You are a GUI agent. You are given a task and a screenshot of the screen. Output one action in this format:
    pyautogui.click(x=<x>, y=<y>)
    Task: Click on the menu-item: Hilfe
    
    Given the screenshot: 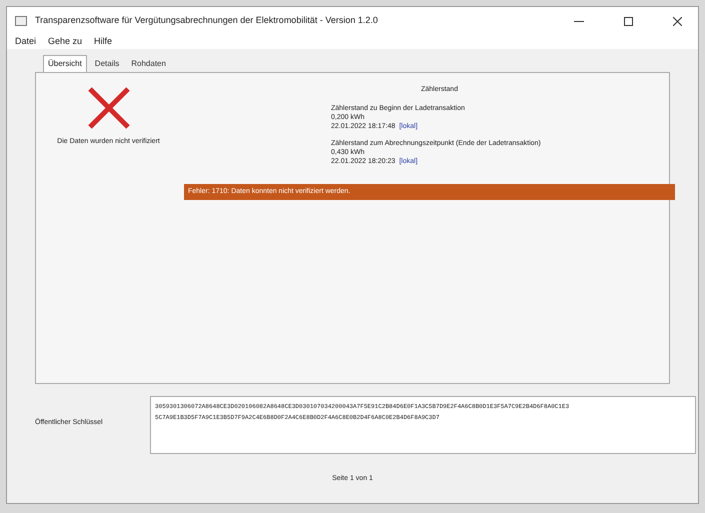 What is the action you would take?
    pyautogui.click(x=103, y=42)
    